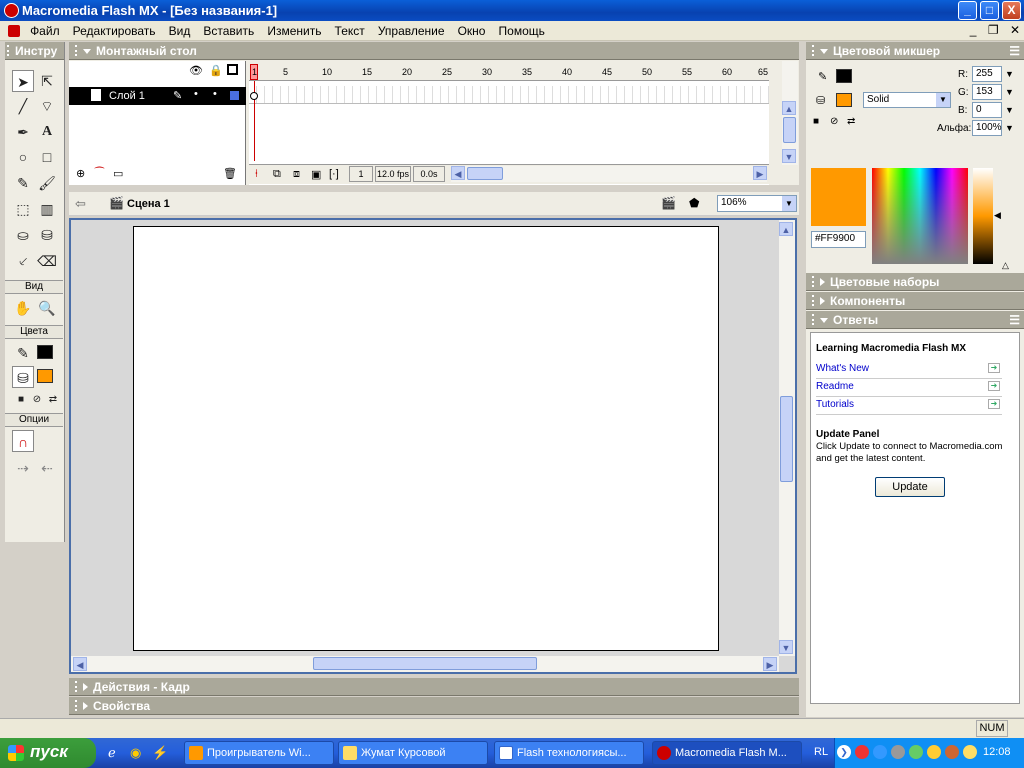 Image resolution: width=1024 pixels, height=768 pixels. I want to click on menu-insert: Вставить, so click(228, 29).